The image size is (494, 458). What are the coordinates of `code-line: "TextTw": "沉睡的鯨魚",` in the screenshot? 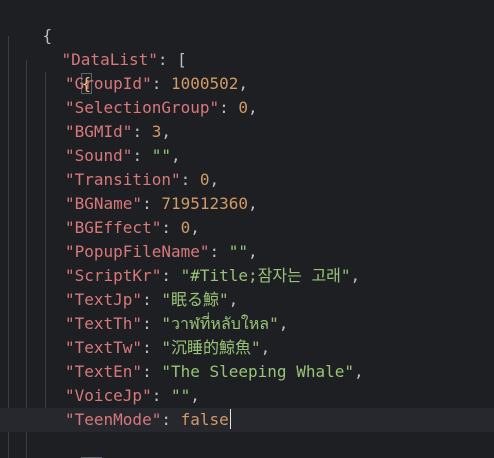 It's located at (247, 348).